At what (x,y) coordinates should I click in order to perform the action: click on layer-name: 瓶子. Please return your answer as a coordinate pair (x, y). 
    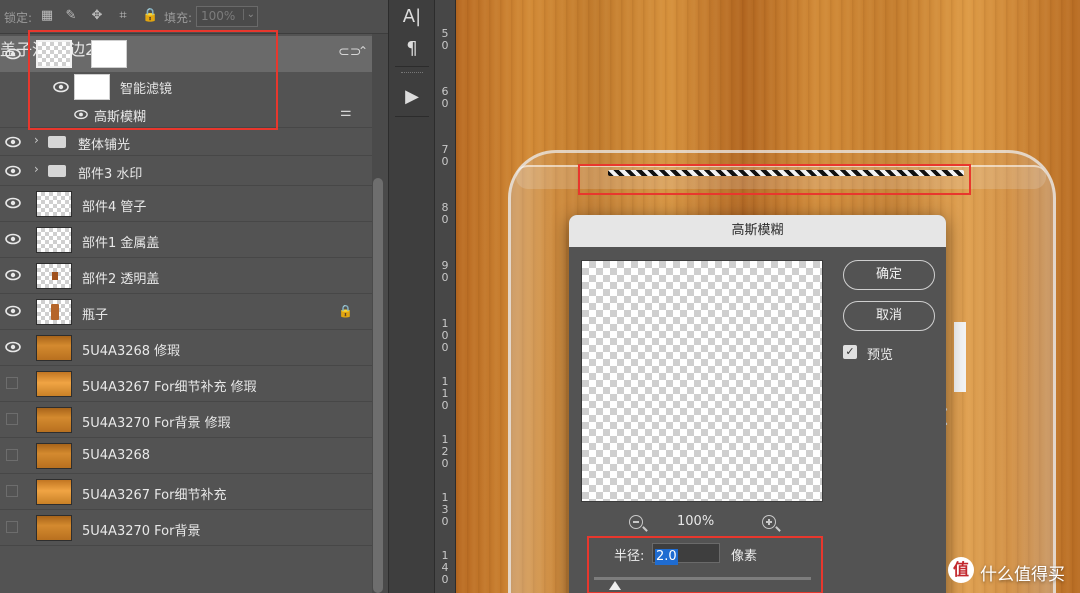
    Looking at the image, I should click on (95, 315).